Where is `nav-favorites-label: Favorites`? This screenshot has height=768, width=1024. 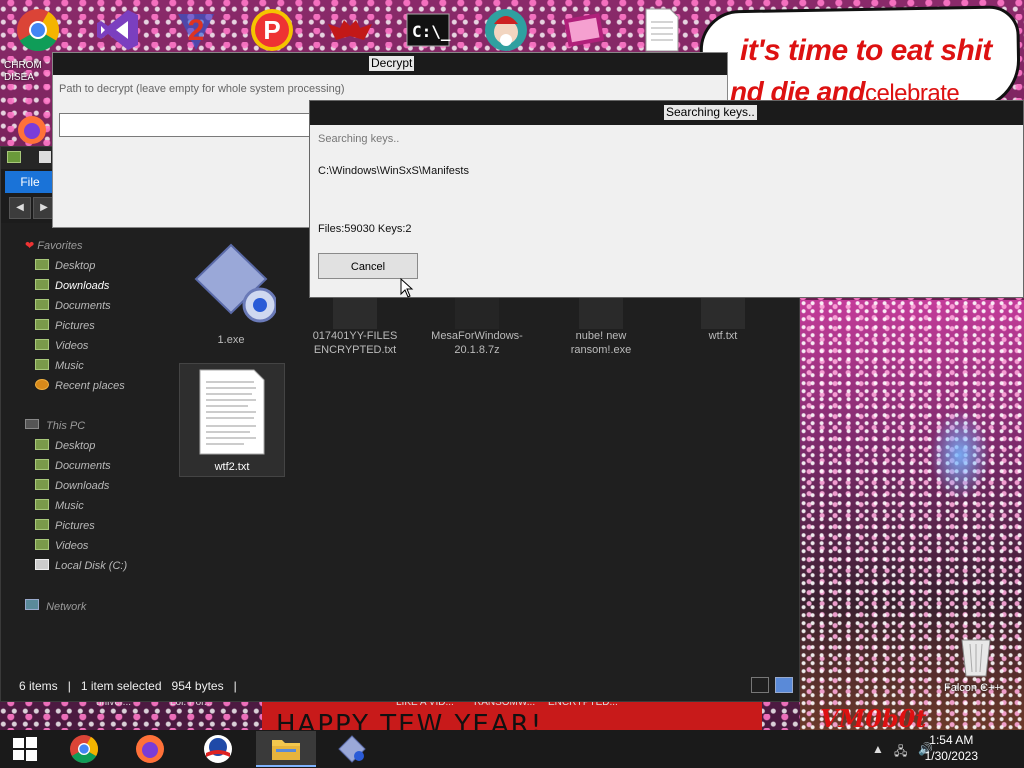 nav-favorites-label: Favorites is located at coordinates (60, 246).